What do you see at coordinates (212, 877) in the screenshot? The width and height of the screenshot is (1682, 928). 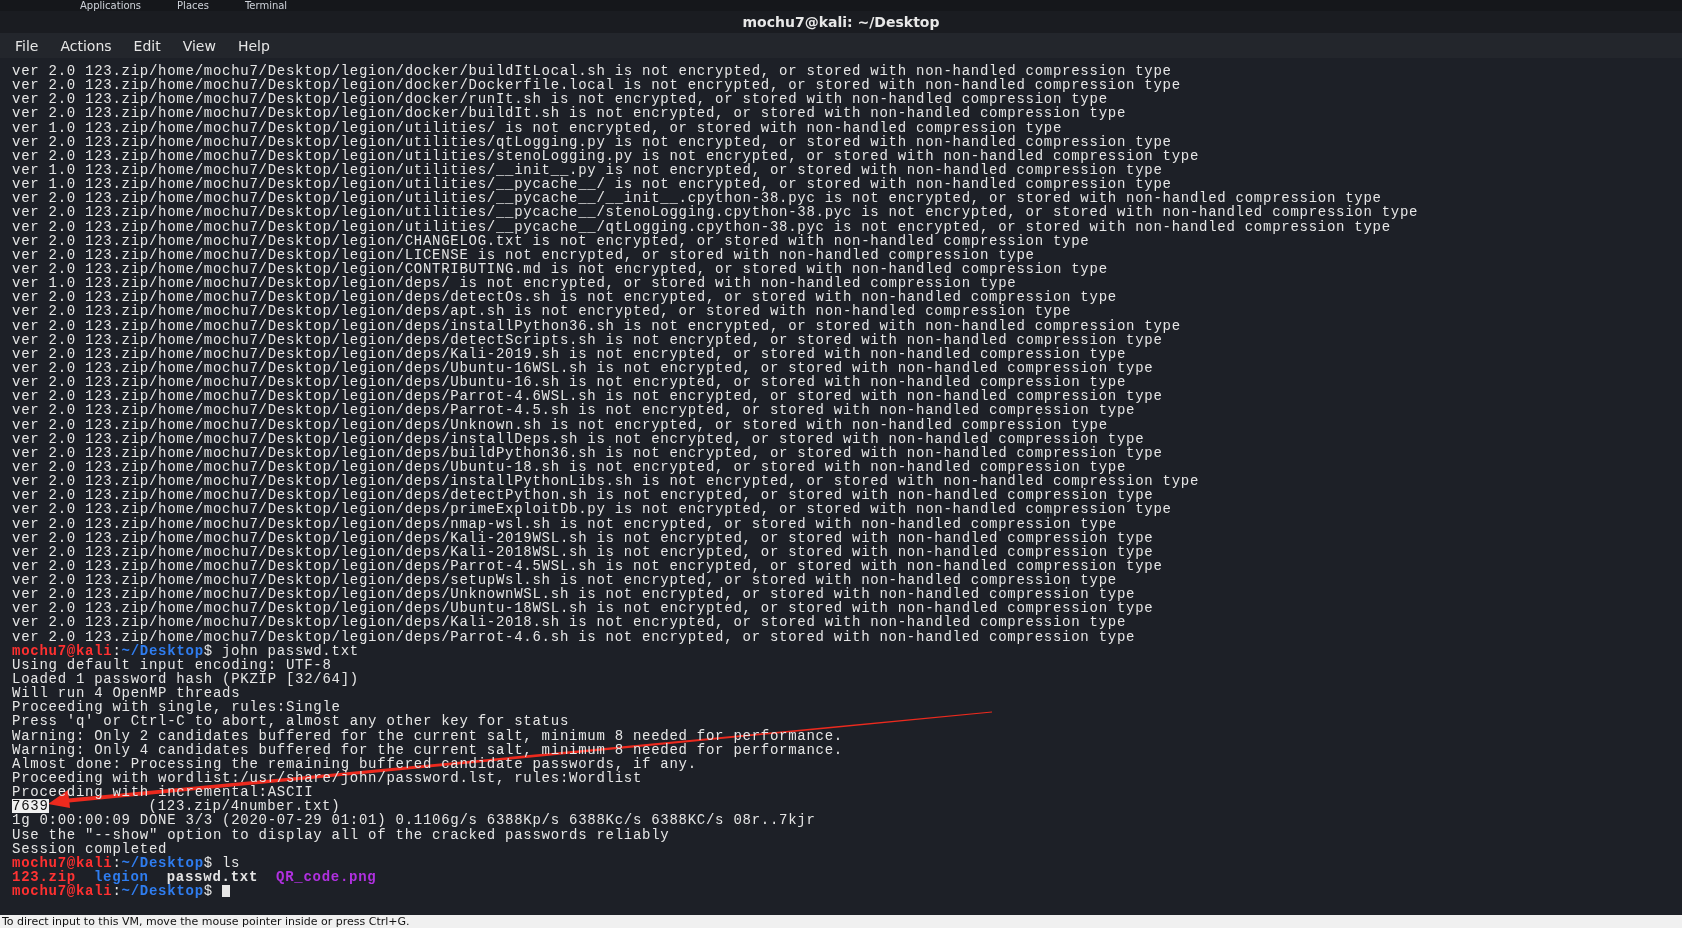 I see `file-name: passwd.txt` at bounding box center [212, 877].